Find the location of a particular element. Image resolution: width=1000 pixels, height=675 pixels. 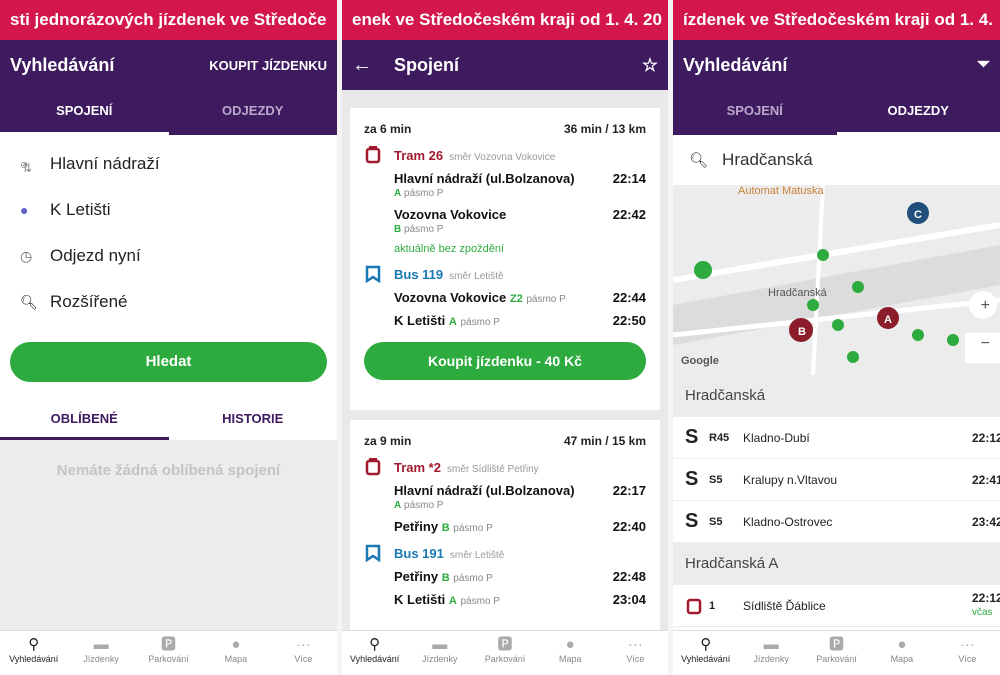

map-canvas: B A C is located at coordinates (836, 280).